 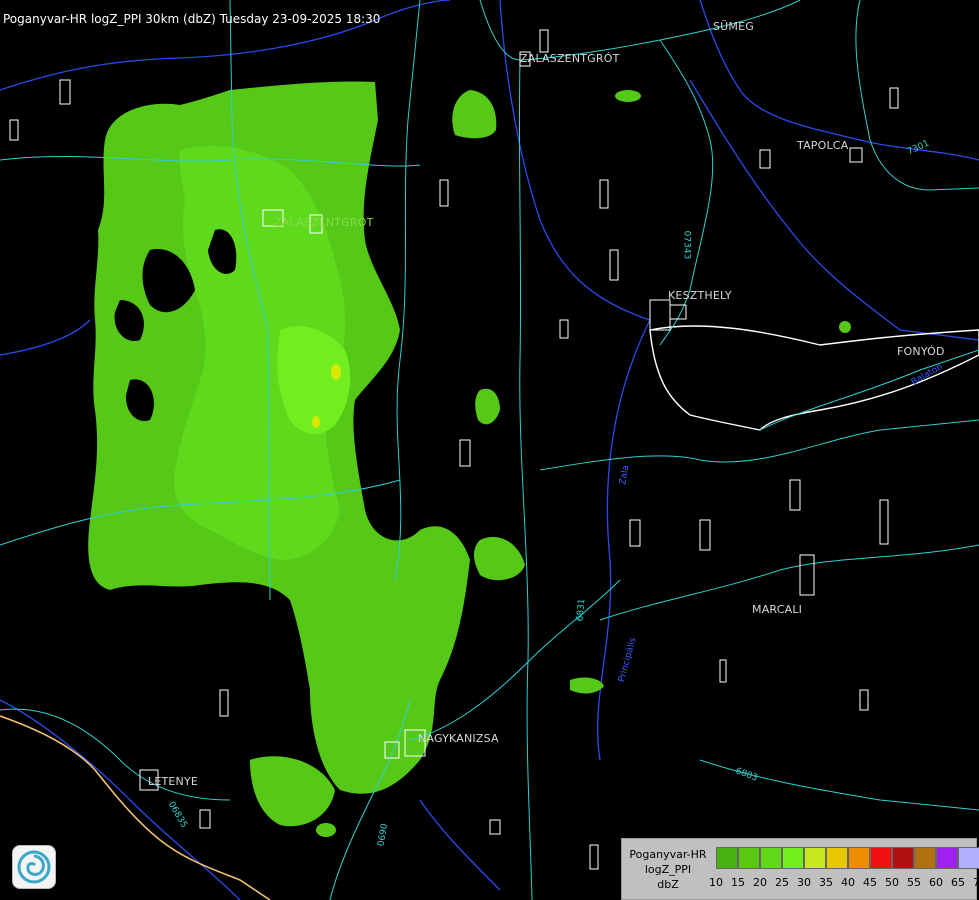 I want to click on legend-title-line-1: Poganyvar-HR, so click(x=668, y=854).